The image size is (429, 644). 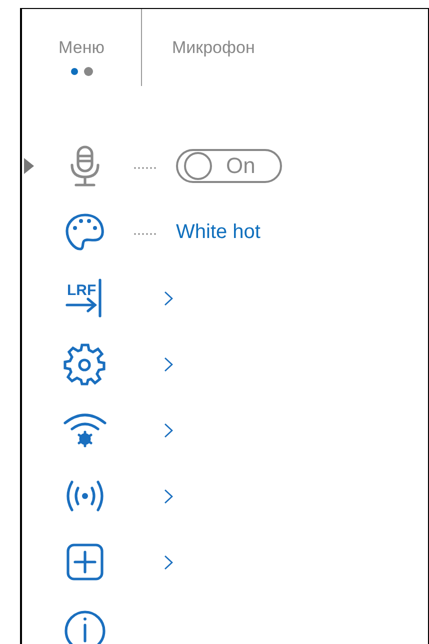 I want to click on toggle-switch: On, so click(x=229, y=166).